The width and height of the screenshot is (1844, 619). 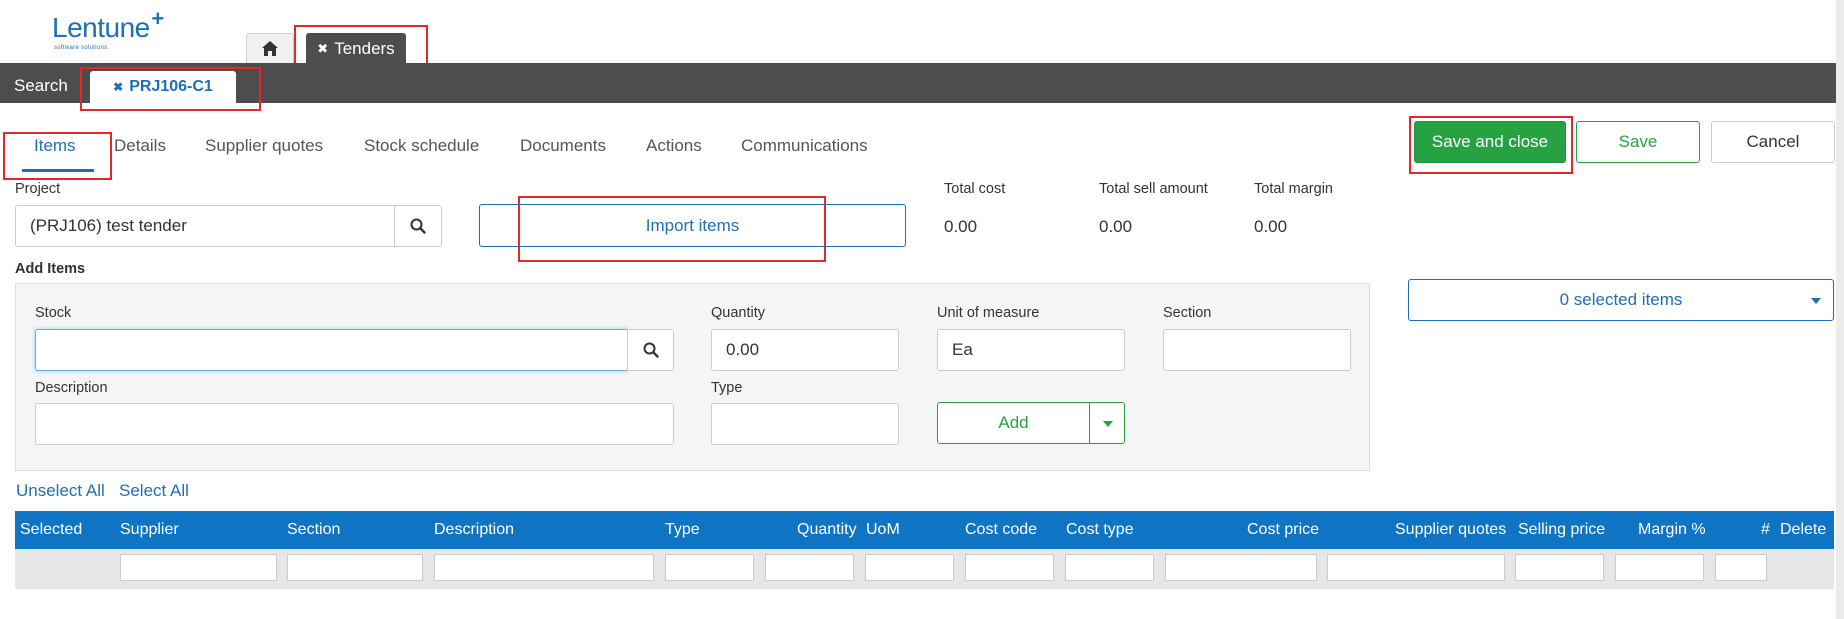 I want to click on filter-supplier-quotes-input, so click(x=1416, y=567).